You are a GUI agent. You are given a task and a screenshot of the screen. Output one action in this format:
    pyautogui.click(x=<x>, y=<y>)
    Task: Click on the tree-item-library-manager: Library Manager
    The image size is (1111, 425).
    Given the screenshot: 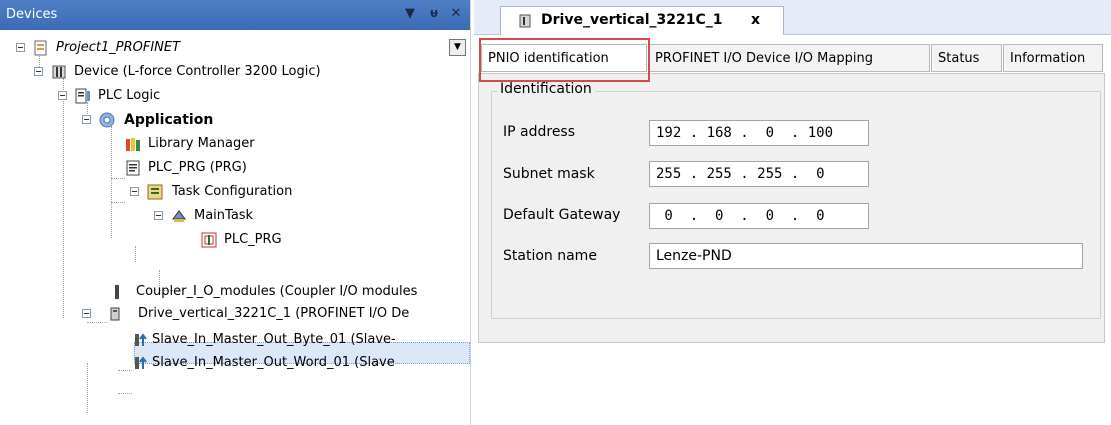 What is the action you would take?
    pyautogui.click(x=235, y=144)
    